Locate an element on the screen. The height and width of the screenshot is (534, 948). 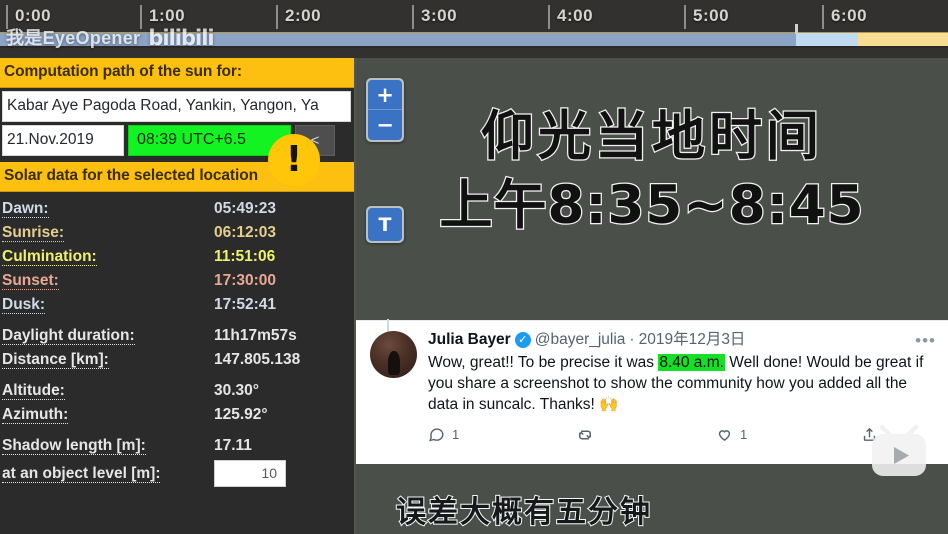
row-value: 30.30° is located at coordinates (236, 390).